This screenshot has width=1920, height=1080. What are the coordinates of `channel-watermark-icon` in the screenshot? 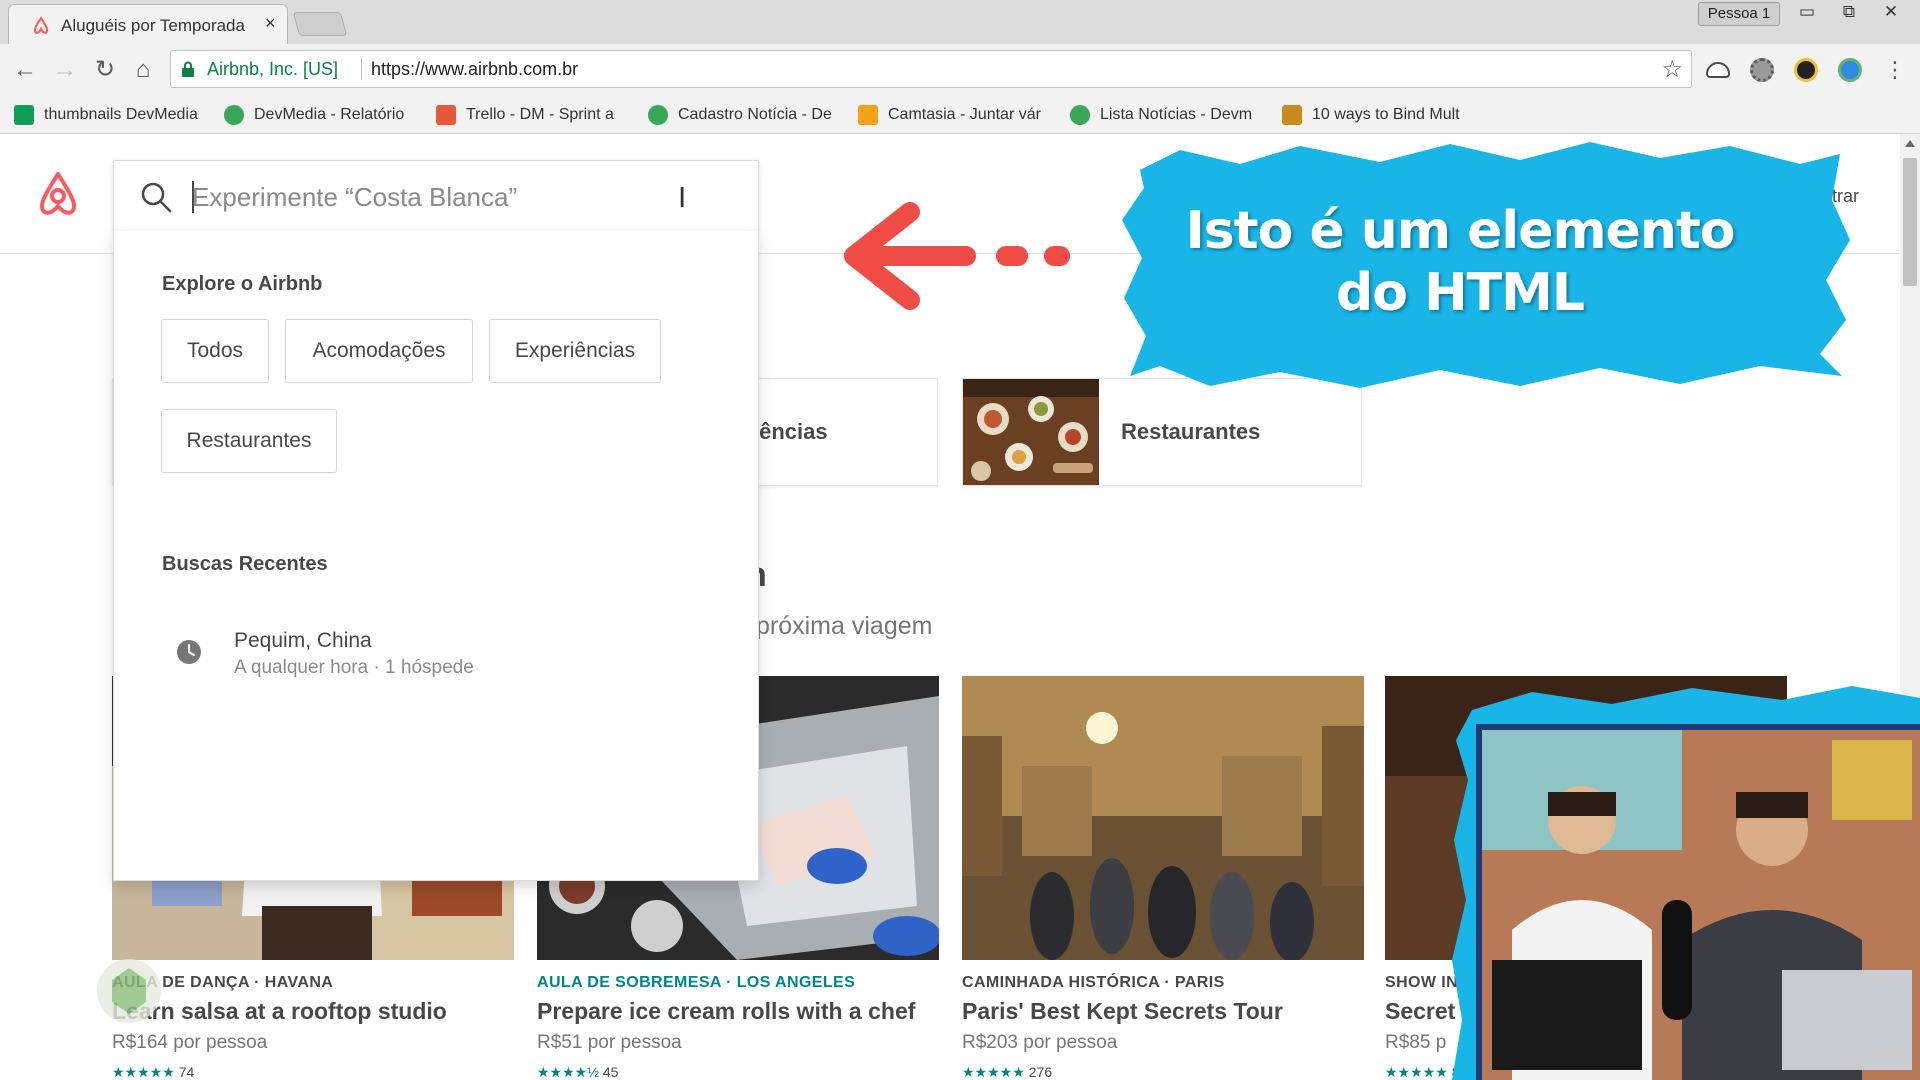 It's located at (129, 991).